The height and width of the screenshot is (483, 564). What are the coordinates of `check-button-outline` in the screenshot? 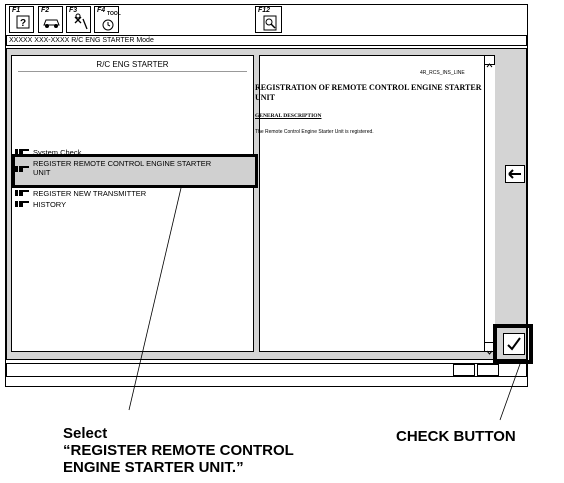 It's located at (513, 344).